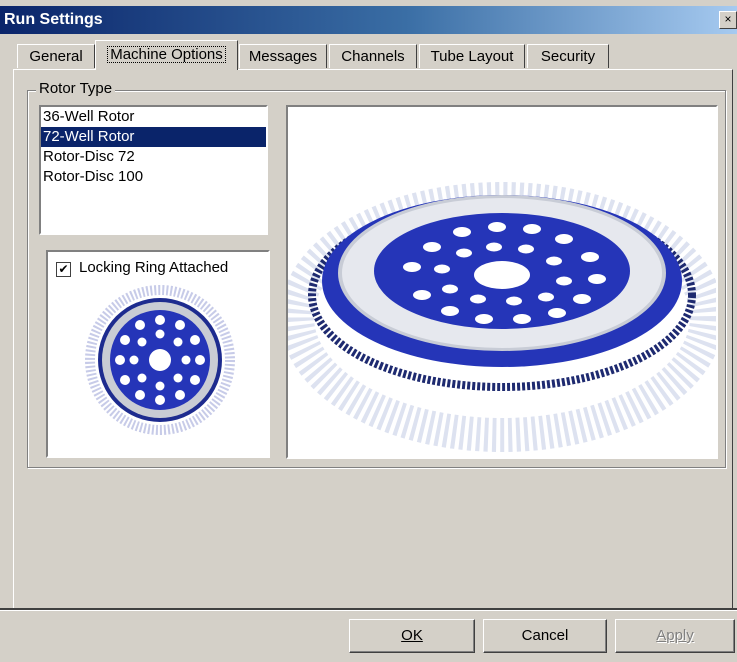 The width and height of the screenshot is (737, 662). Describe the element at coordinates (76, 88) in the screenshot. I see `rotor-type-legend: Rotor Type` at that location.